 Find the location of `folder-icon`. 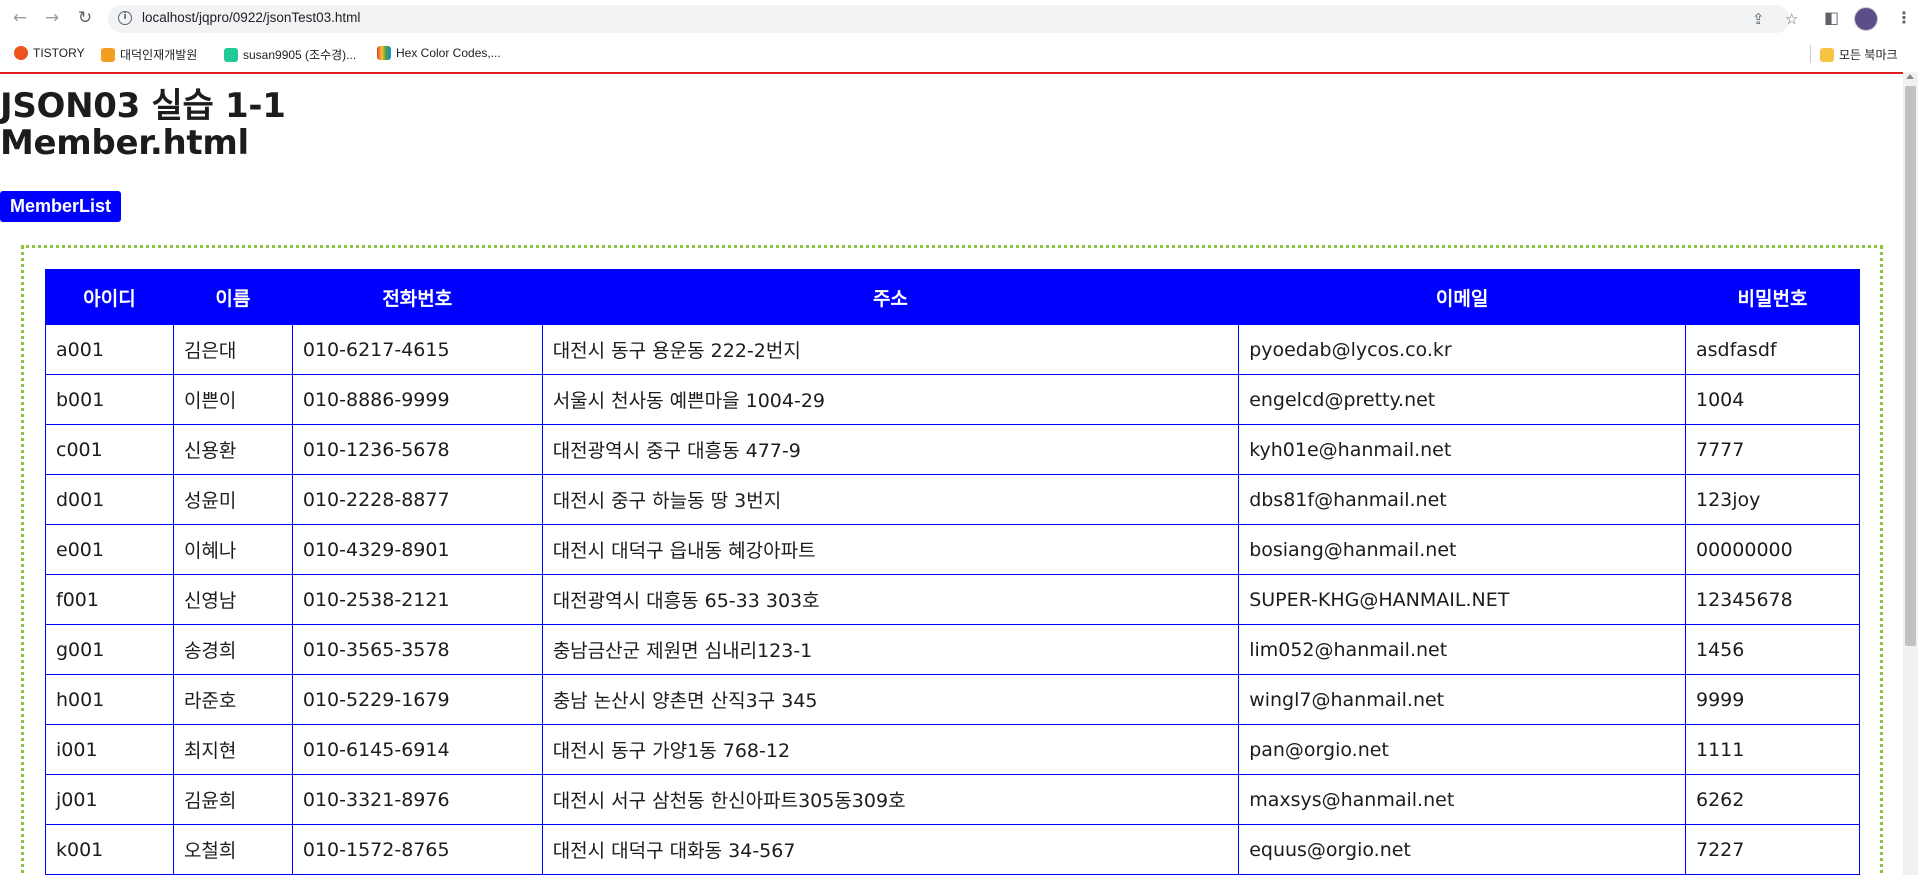

folder-icon is located at coordinates (1827, 54).